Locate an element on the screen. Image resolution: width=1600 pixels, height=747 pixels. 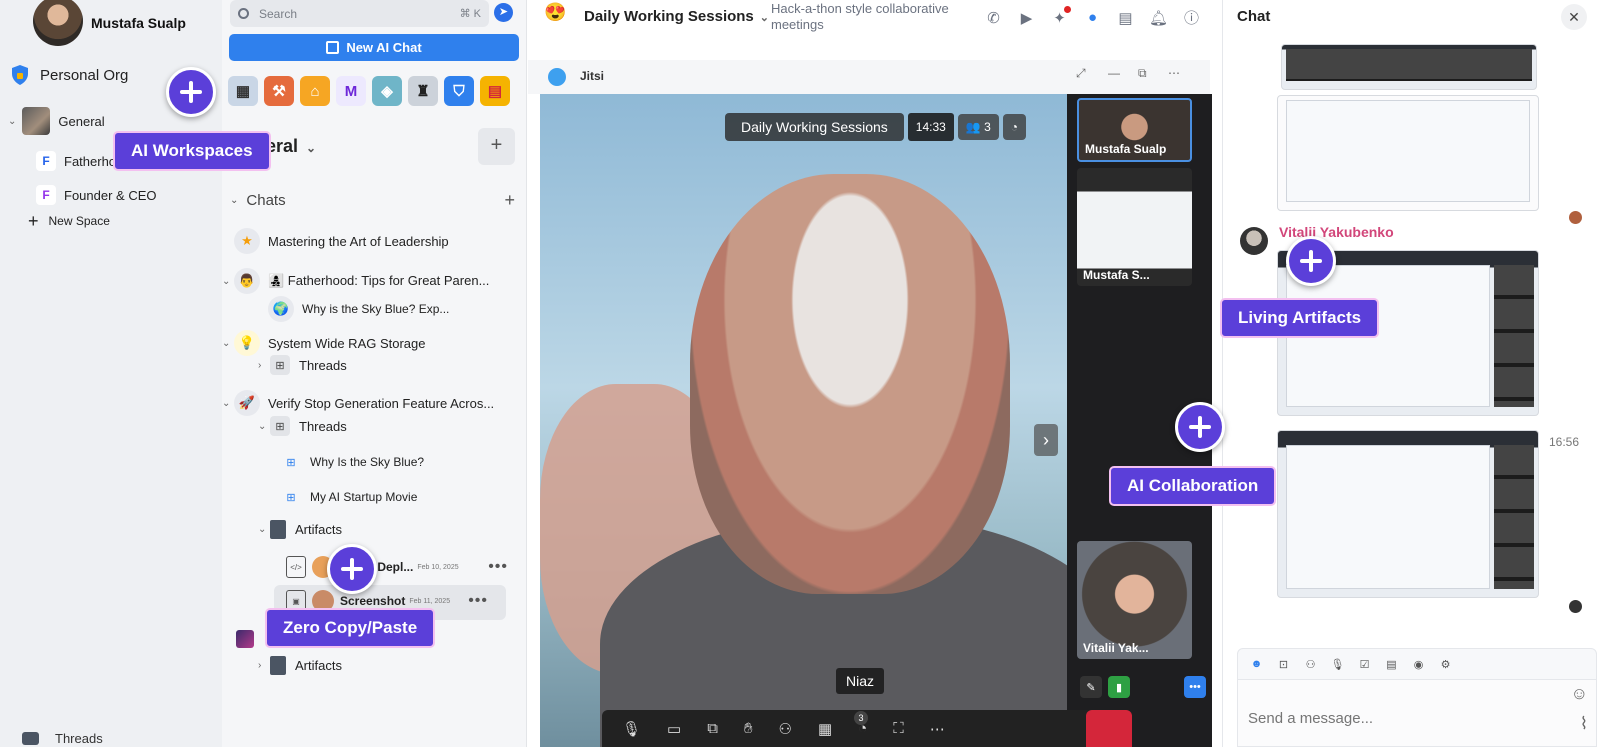
add-user-icon: ⚇ is located at coordinates (1310, 664).